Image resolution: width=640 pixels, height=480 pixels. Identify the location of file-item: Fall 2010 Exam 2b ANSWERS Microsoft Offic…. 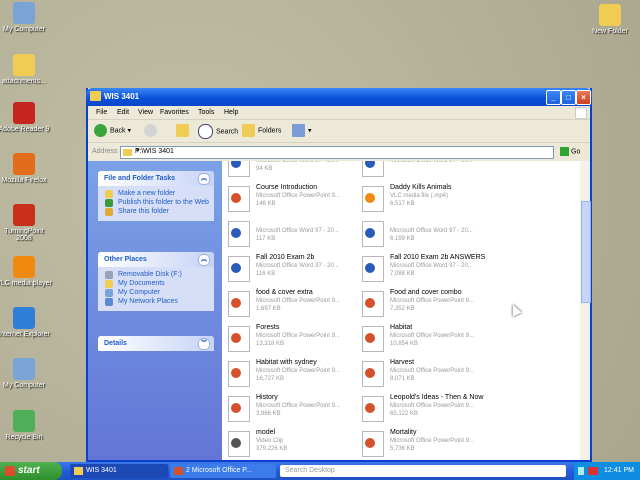
(427, 269).